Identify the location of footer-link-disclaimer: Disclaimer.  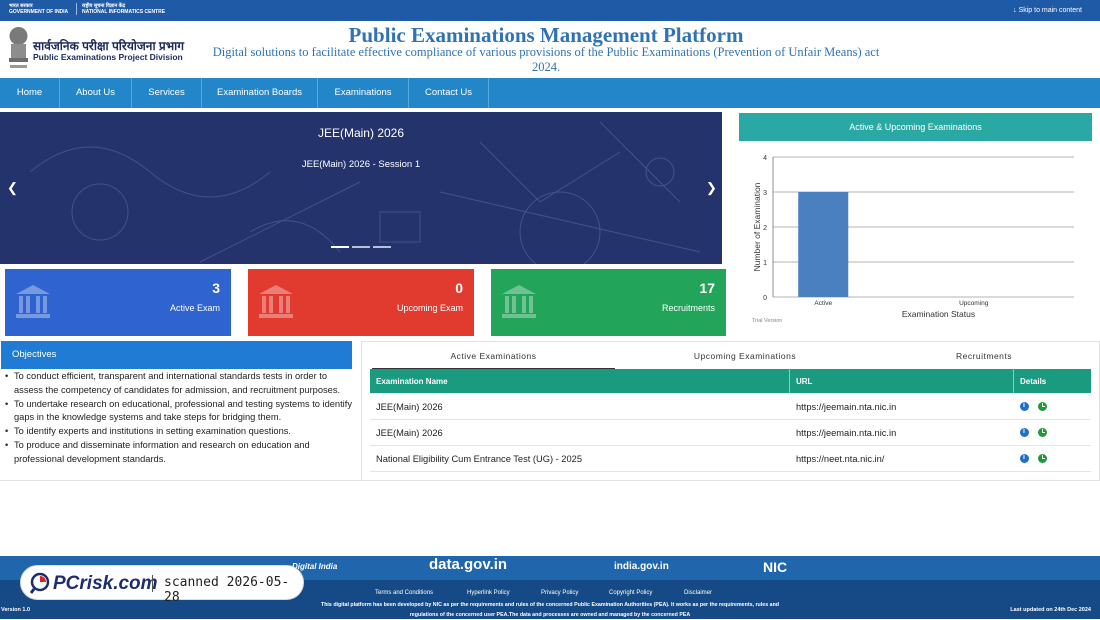
(698, 593).